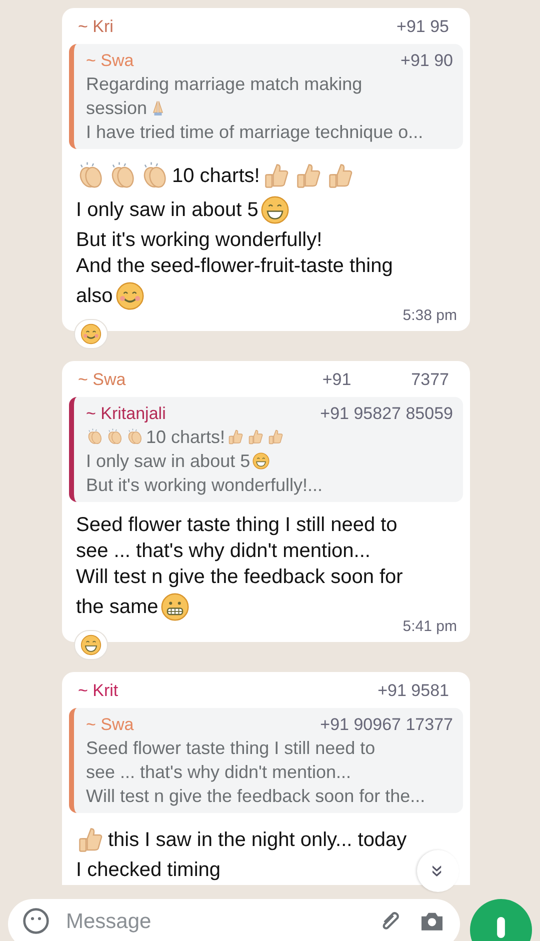 The height and width of the screenshot is (941, 540). Describe the element at coordinates (386, 725) in the screenshot. I see `phone-number: +91 90967 17377` at that location.